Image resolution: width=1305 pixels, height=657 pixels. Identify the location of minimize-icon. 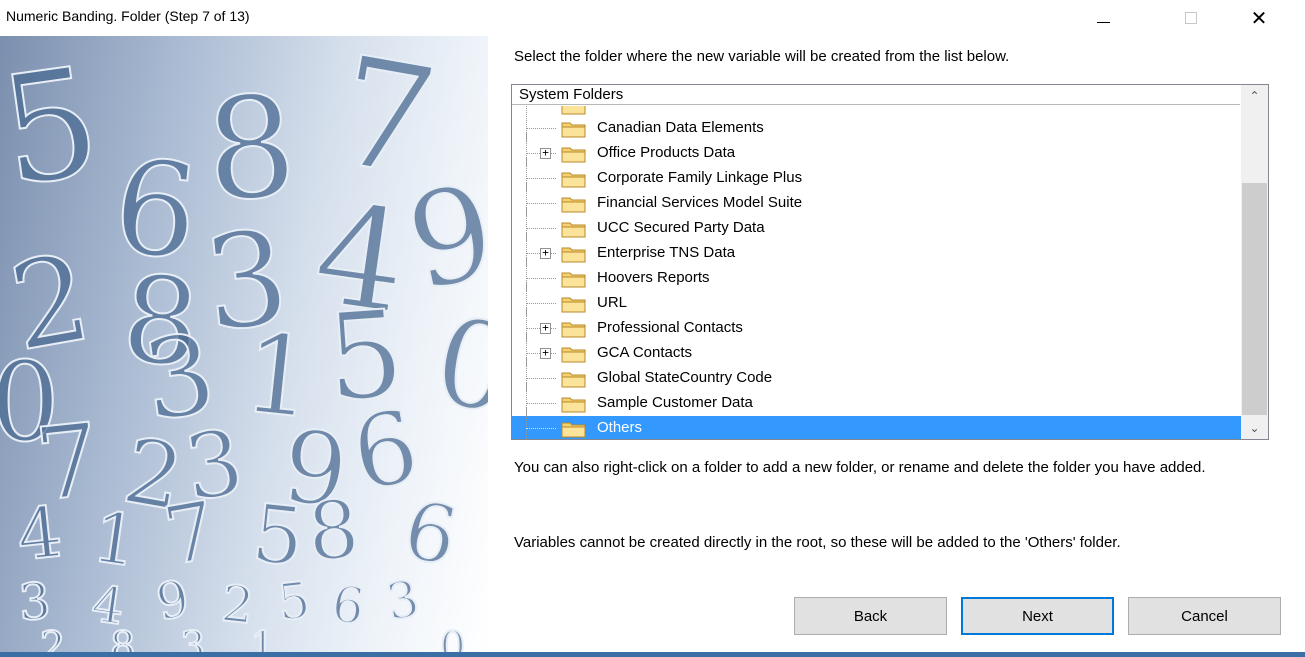
(1103, 18).